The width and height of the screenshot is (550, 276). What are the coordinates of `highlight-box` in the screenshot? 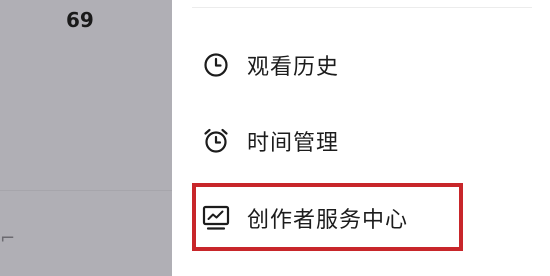 It's located at (327, 217).